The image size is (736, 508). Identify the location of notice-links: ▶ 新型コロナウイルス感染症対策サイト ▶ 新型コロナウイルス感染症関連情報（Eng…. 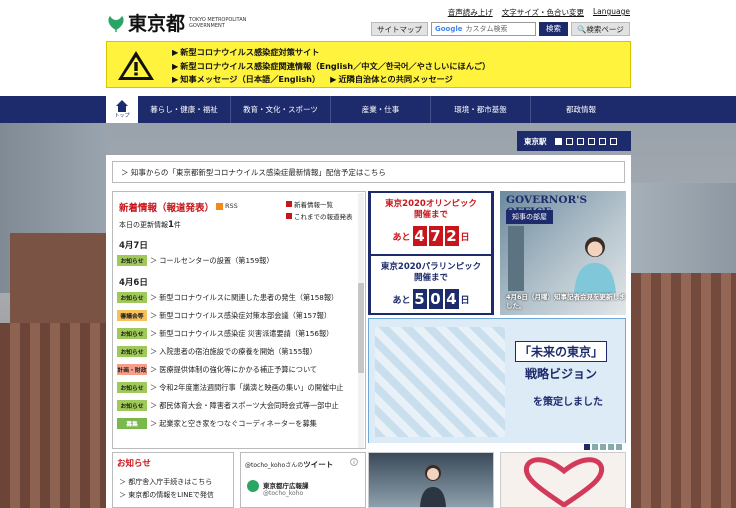
(331, 66).